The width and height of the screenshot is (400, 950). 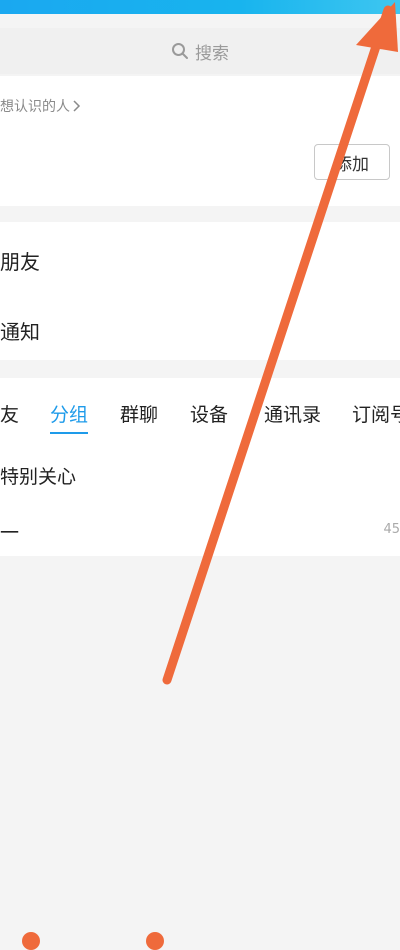 What do you see at coordinates (35, 107) in the screenshot?
I see `suggestion-hint-text: 想认识的人` at bounding box center [35, 107].